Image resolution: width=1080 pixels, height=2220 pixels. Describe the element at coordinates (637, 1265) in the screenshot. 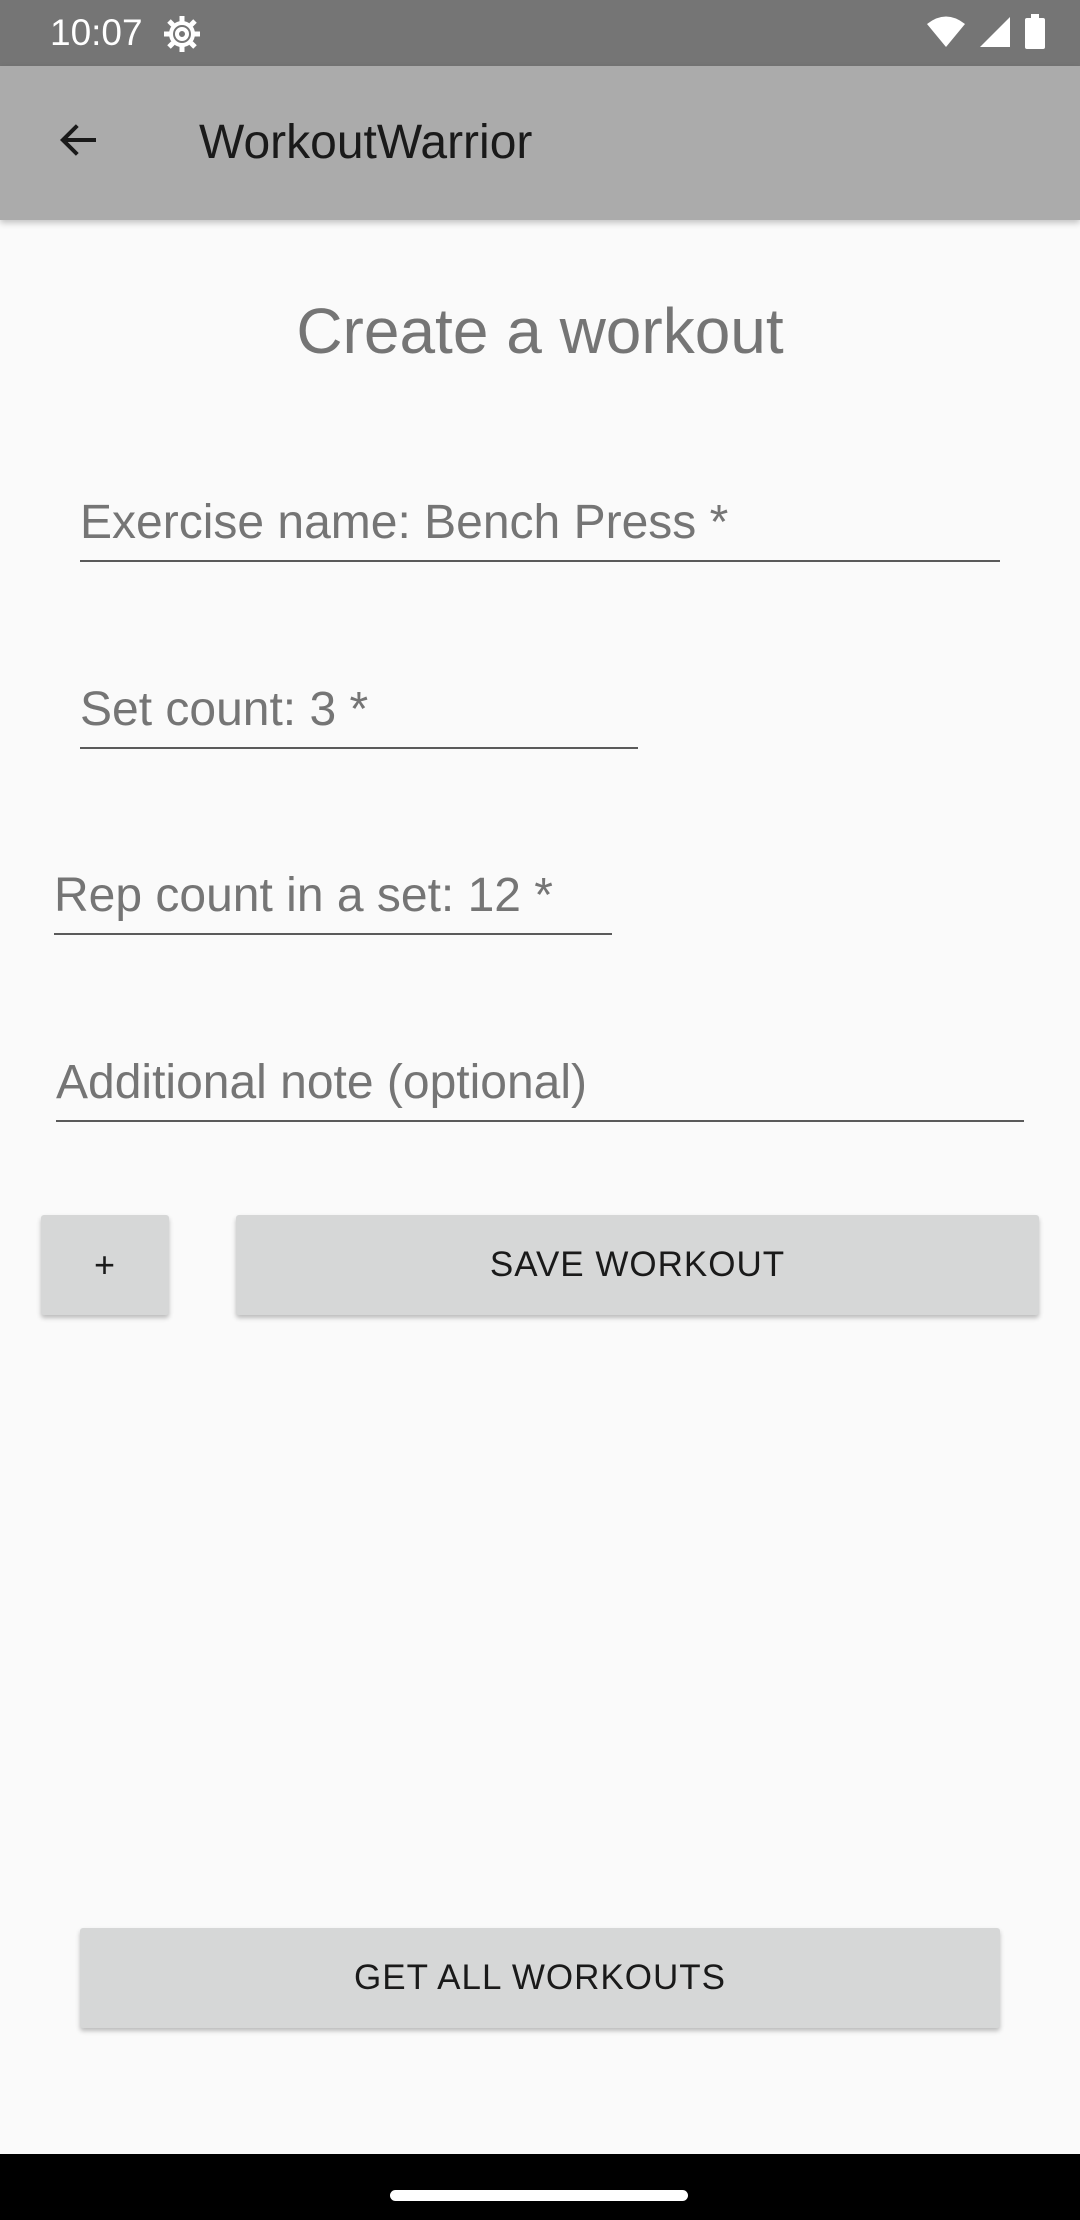

I see `save-workout-button: SAVE WORKOUT` at that location.